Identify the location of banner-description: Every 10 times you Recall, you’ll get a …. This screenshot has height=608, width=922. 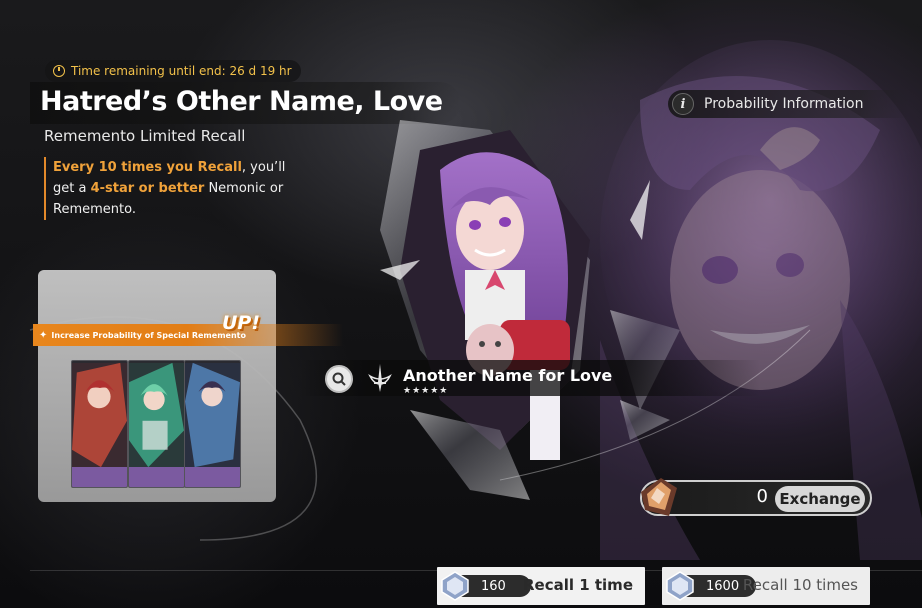
(176, 188).